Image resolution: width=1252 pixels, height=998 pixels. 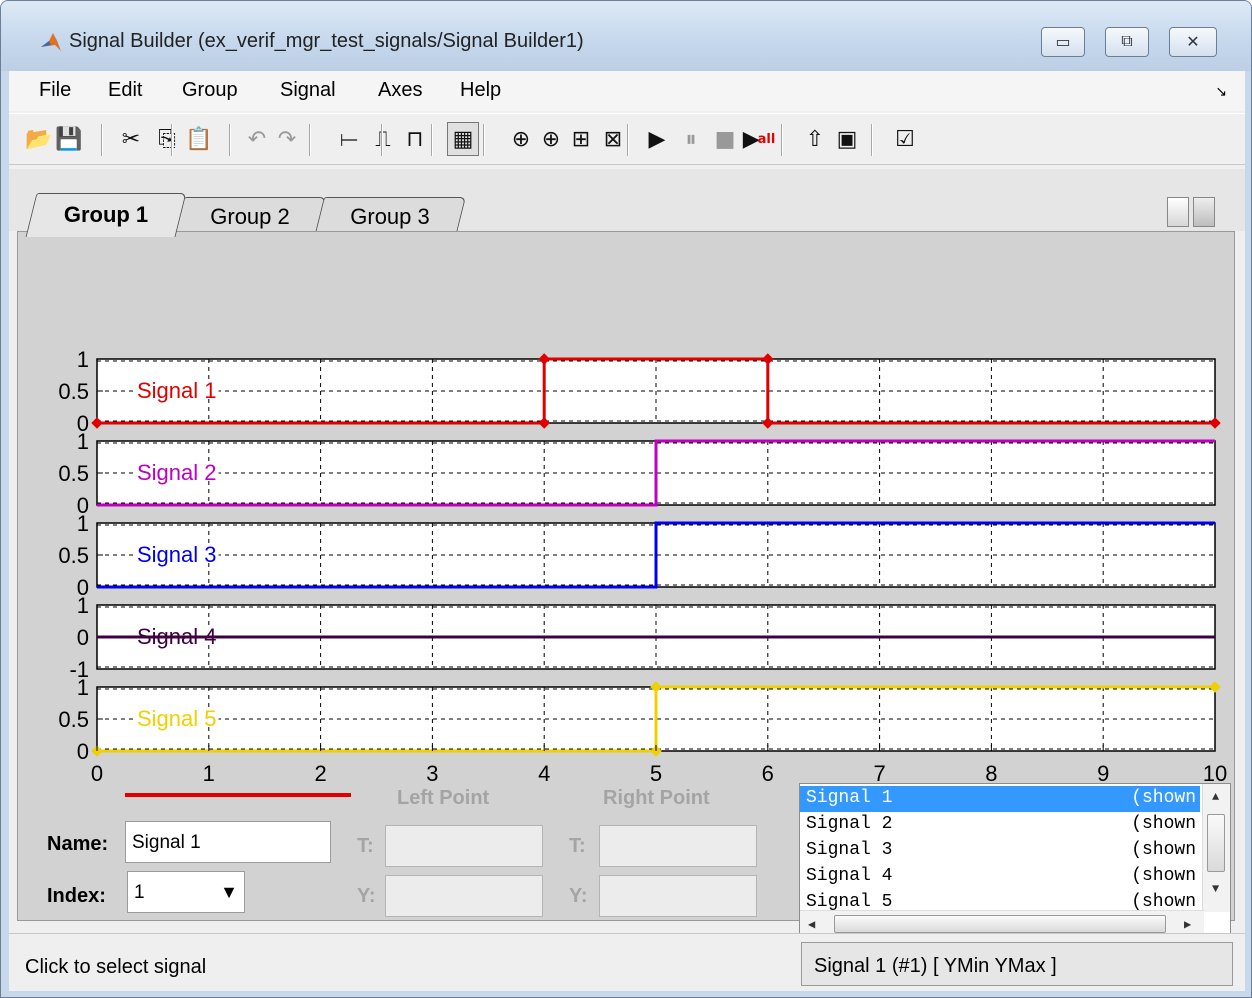 What do you see at coordinates (97, 773) in the screenshot?
I see `x-tick-label: 0` at bounding box center [97, 773].